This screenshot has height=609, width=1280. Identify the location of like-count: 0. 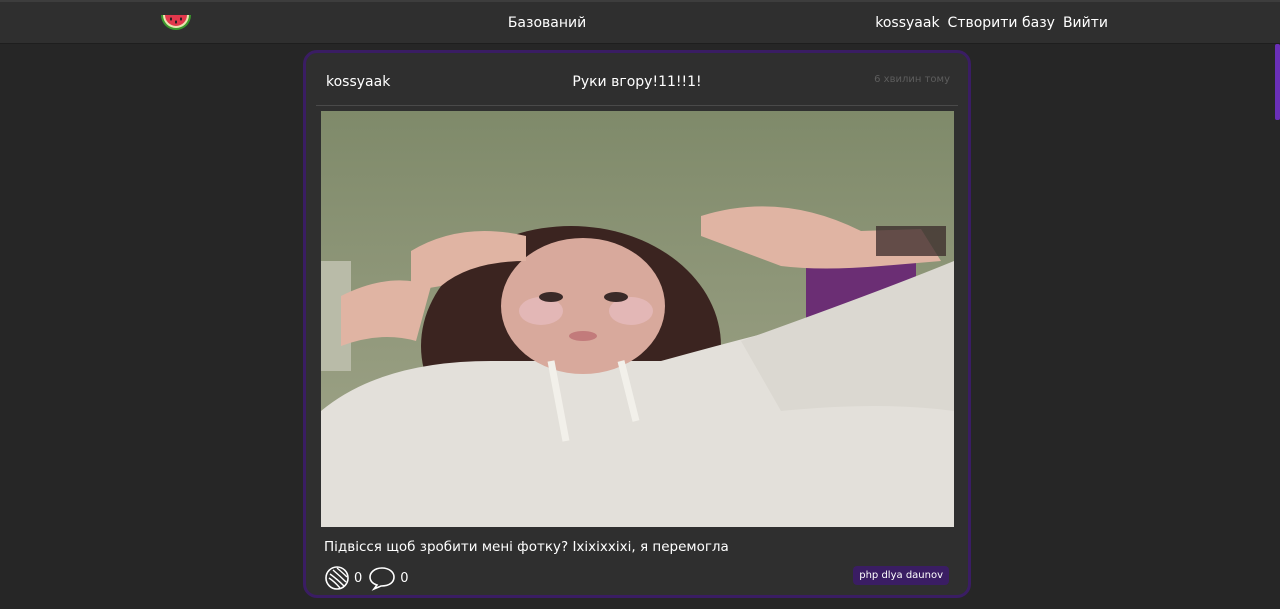
(358, 578).